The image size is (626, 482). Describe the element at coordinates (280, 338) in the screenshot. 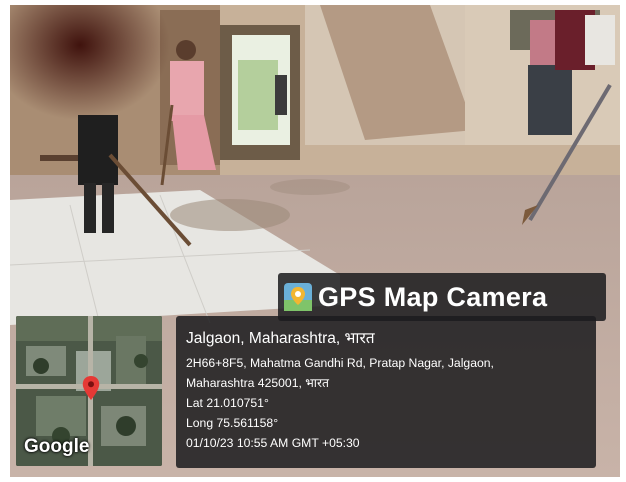

I see `place-name: Jalgaon, Maharashtra, भारत` at that location.